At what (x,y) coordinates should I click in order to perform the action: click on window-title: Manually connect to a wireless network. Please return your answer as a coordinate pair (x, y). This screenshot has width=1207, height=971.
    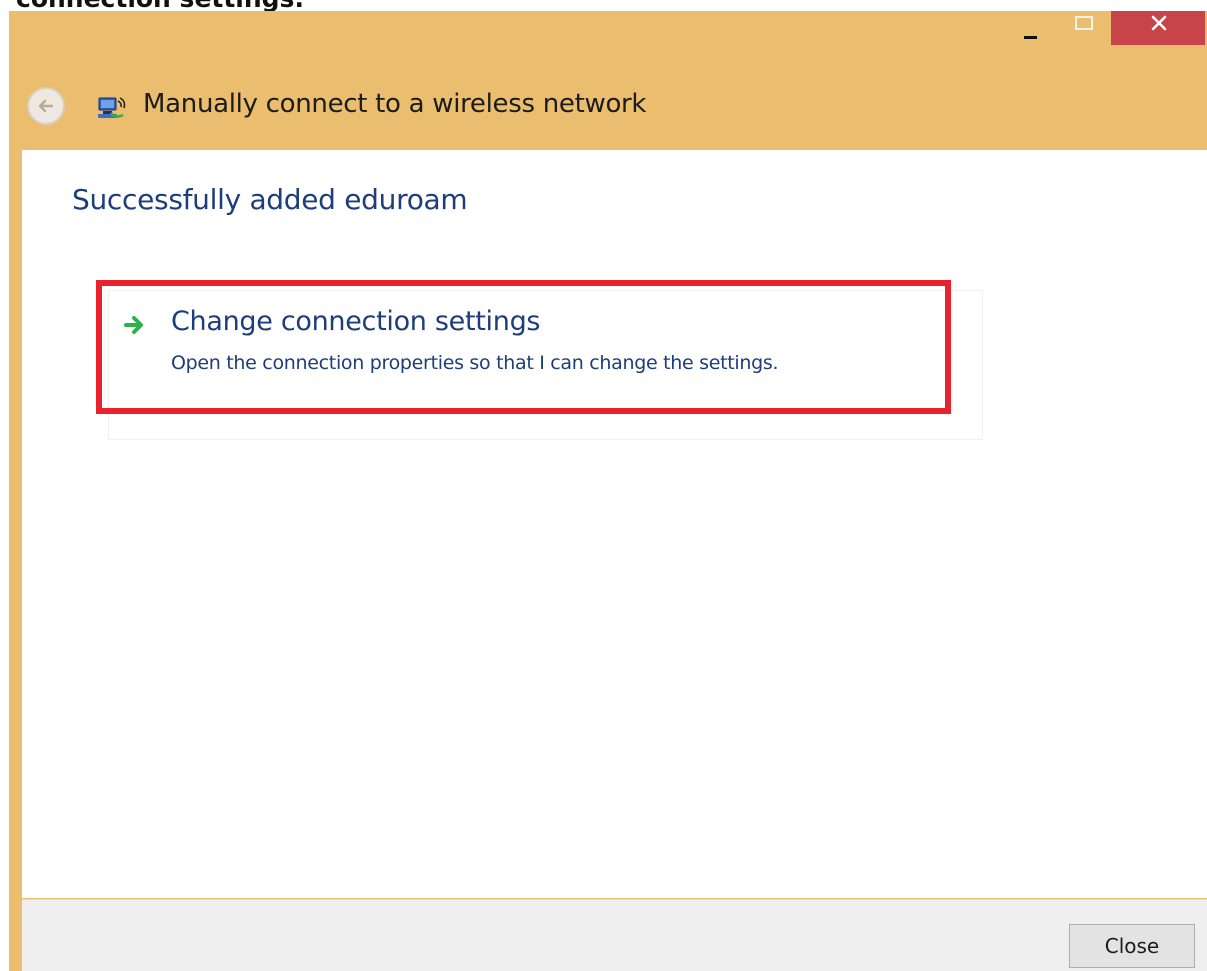
    Looking at the image, I should click on (395, 104).